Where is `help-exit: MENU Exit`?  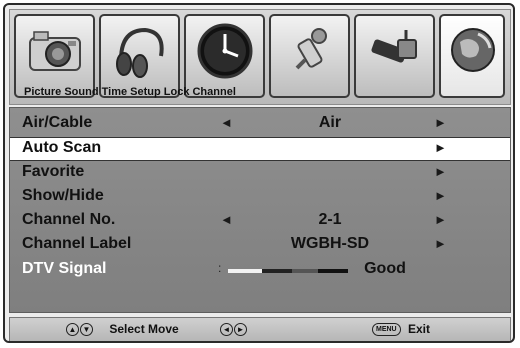 help-exit: MENU Exit is located at coordinates (401, 329).